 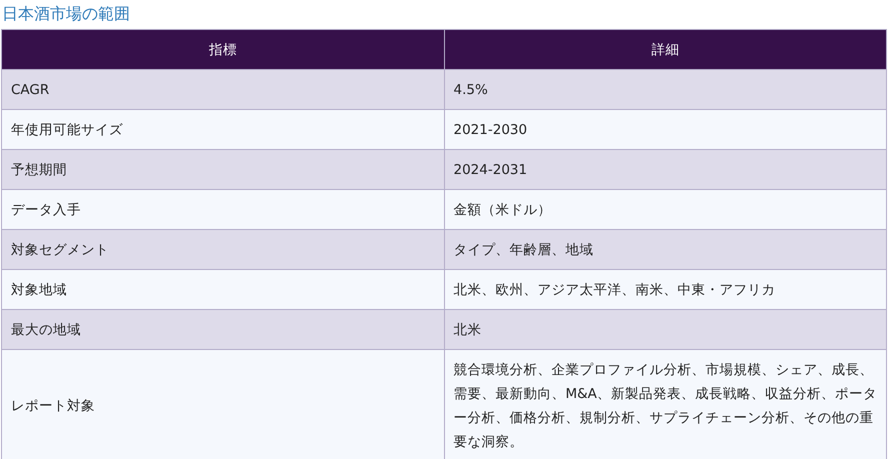 I want to click on table-cell: 2021-2030, so click(x=665, y=130).